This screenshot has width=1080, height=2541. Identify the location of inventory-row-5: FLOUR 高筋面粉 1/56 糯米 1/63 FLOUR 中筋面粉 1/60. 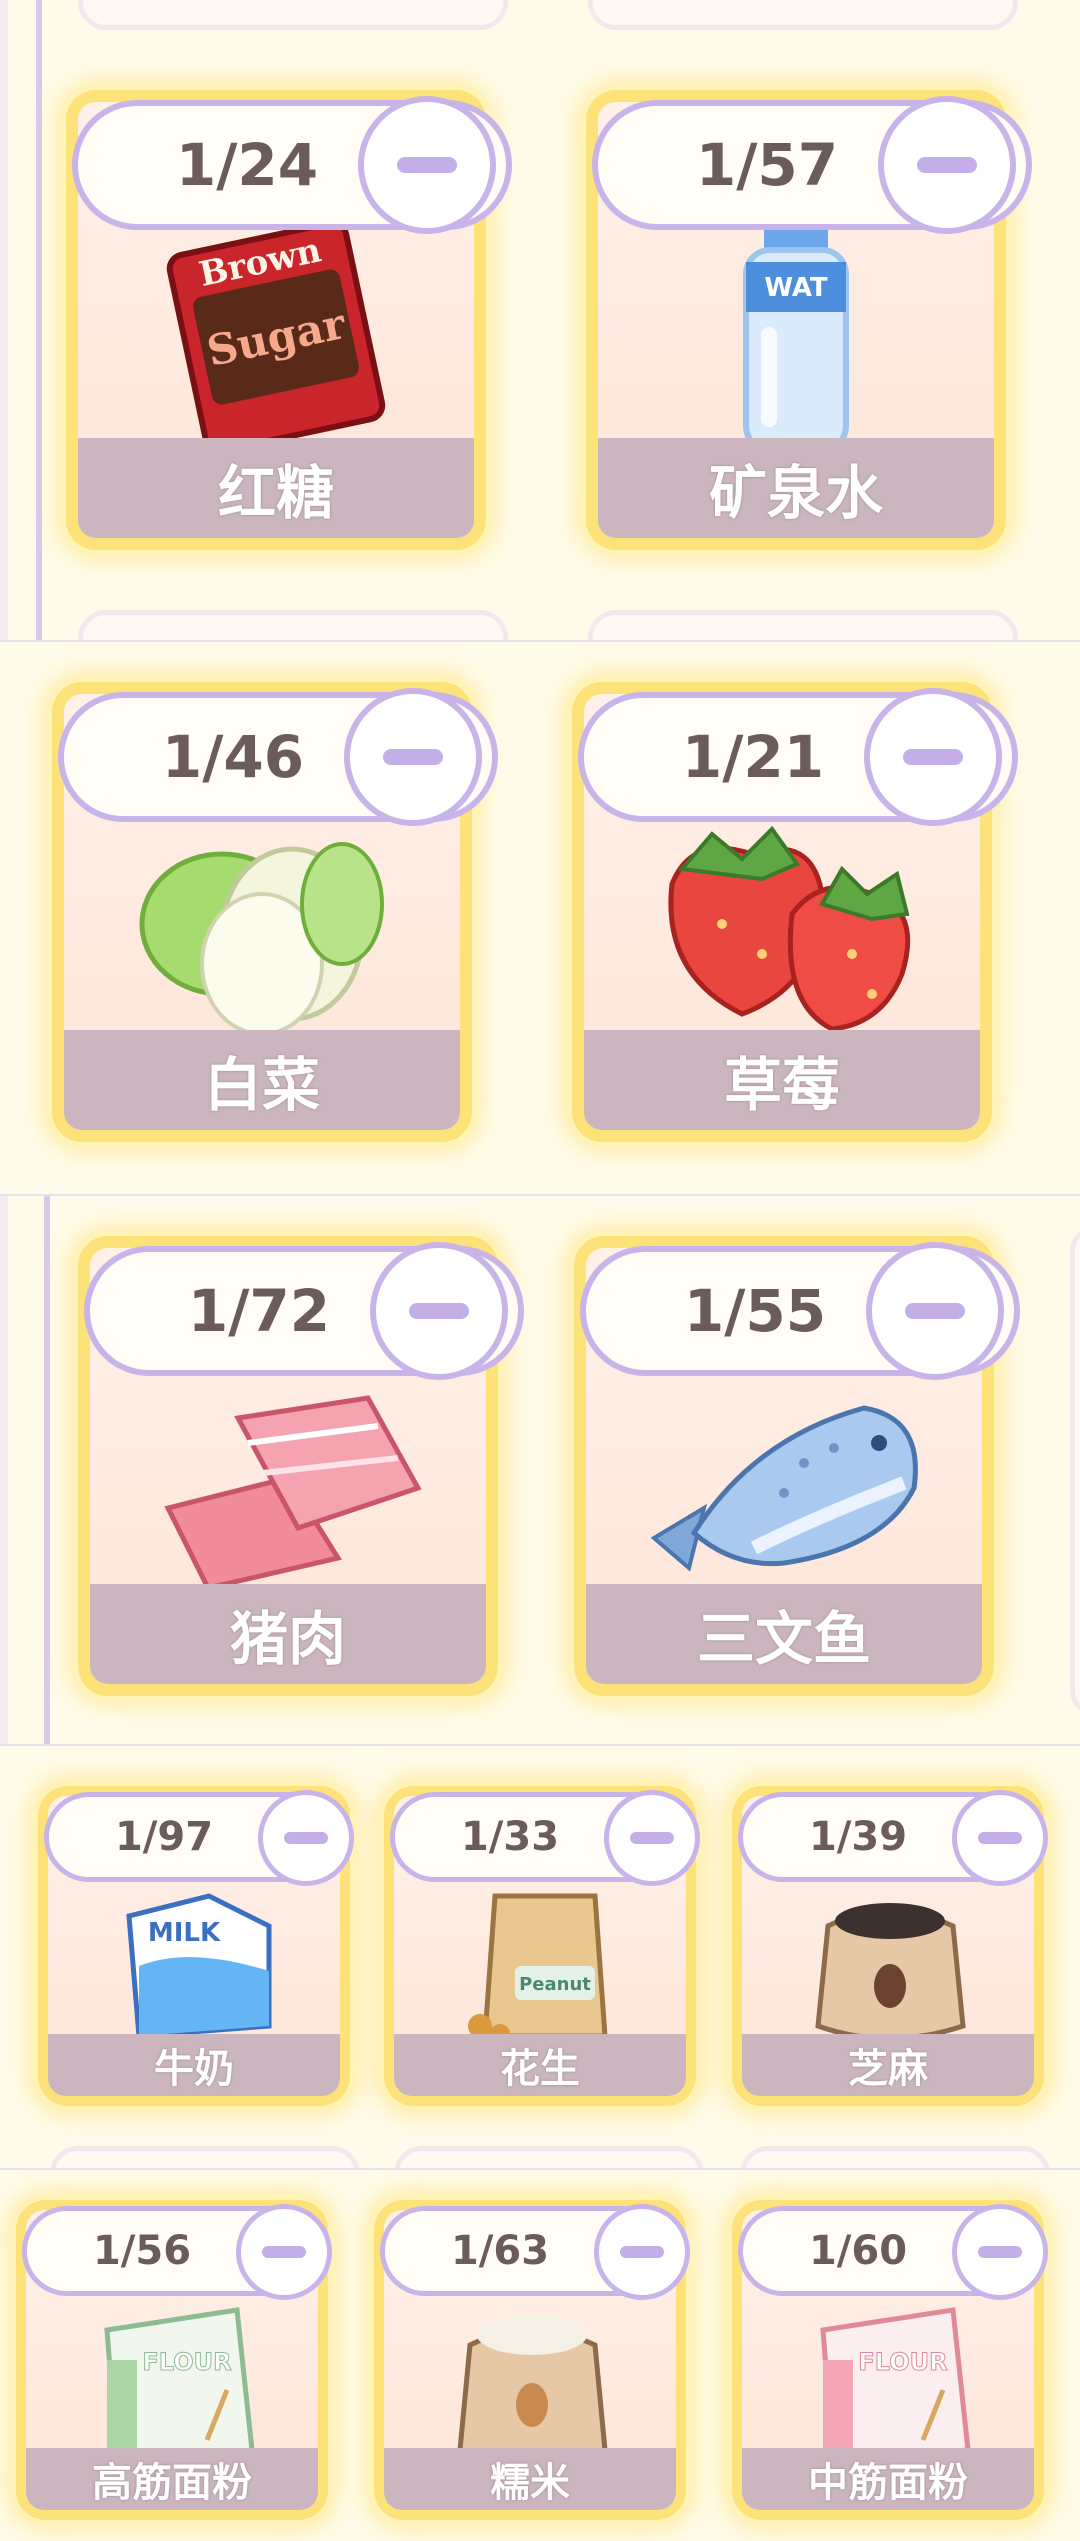
(540, 2355).